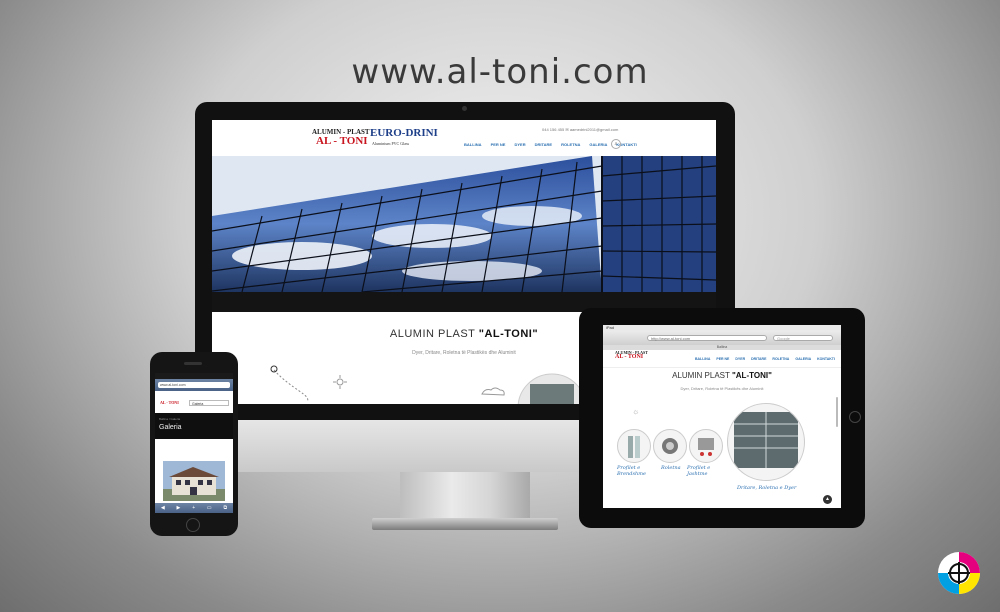 This screenshot has width=1000, height=612. I want to click on site-url-headline: www.al-toni.com, so click(500, 72).